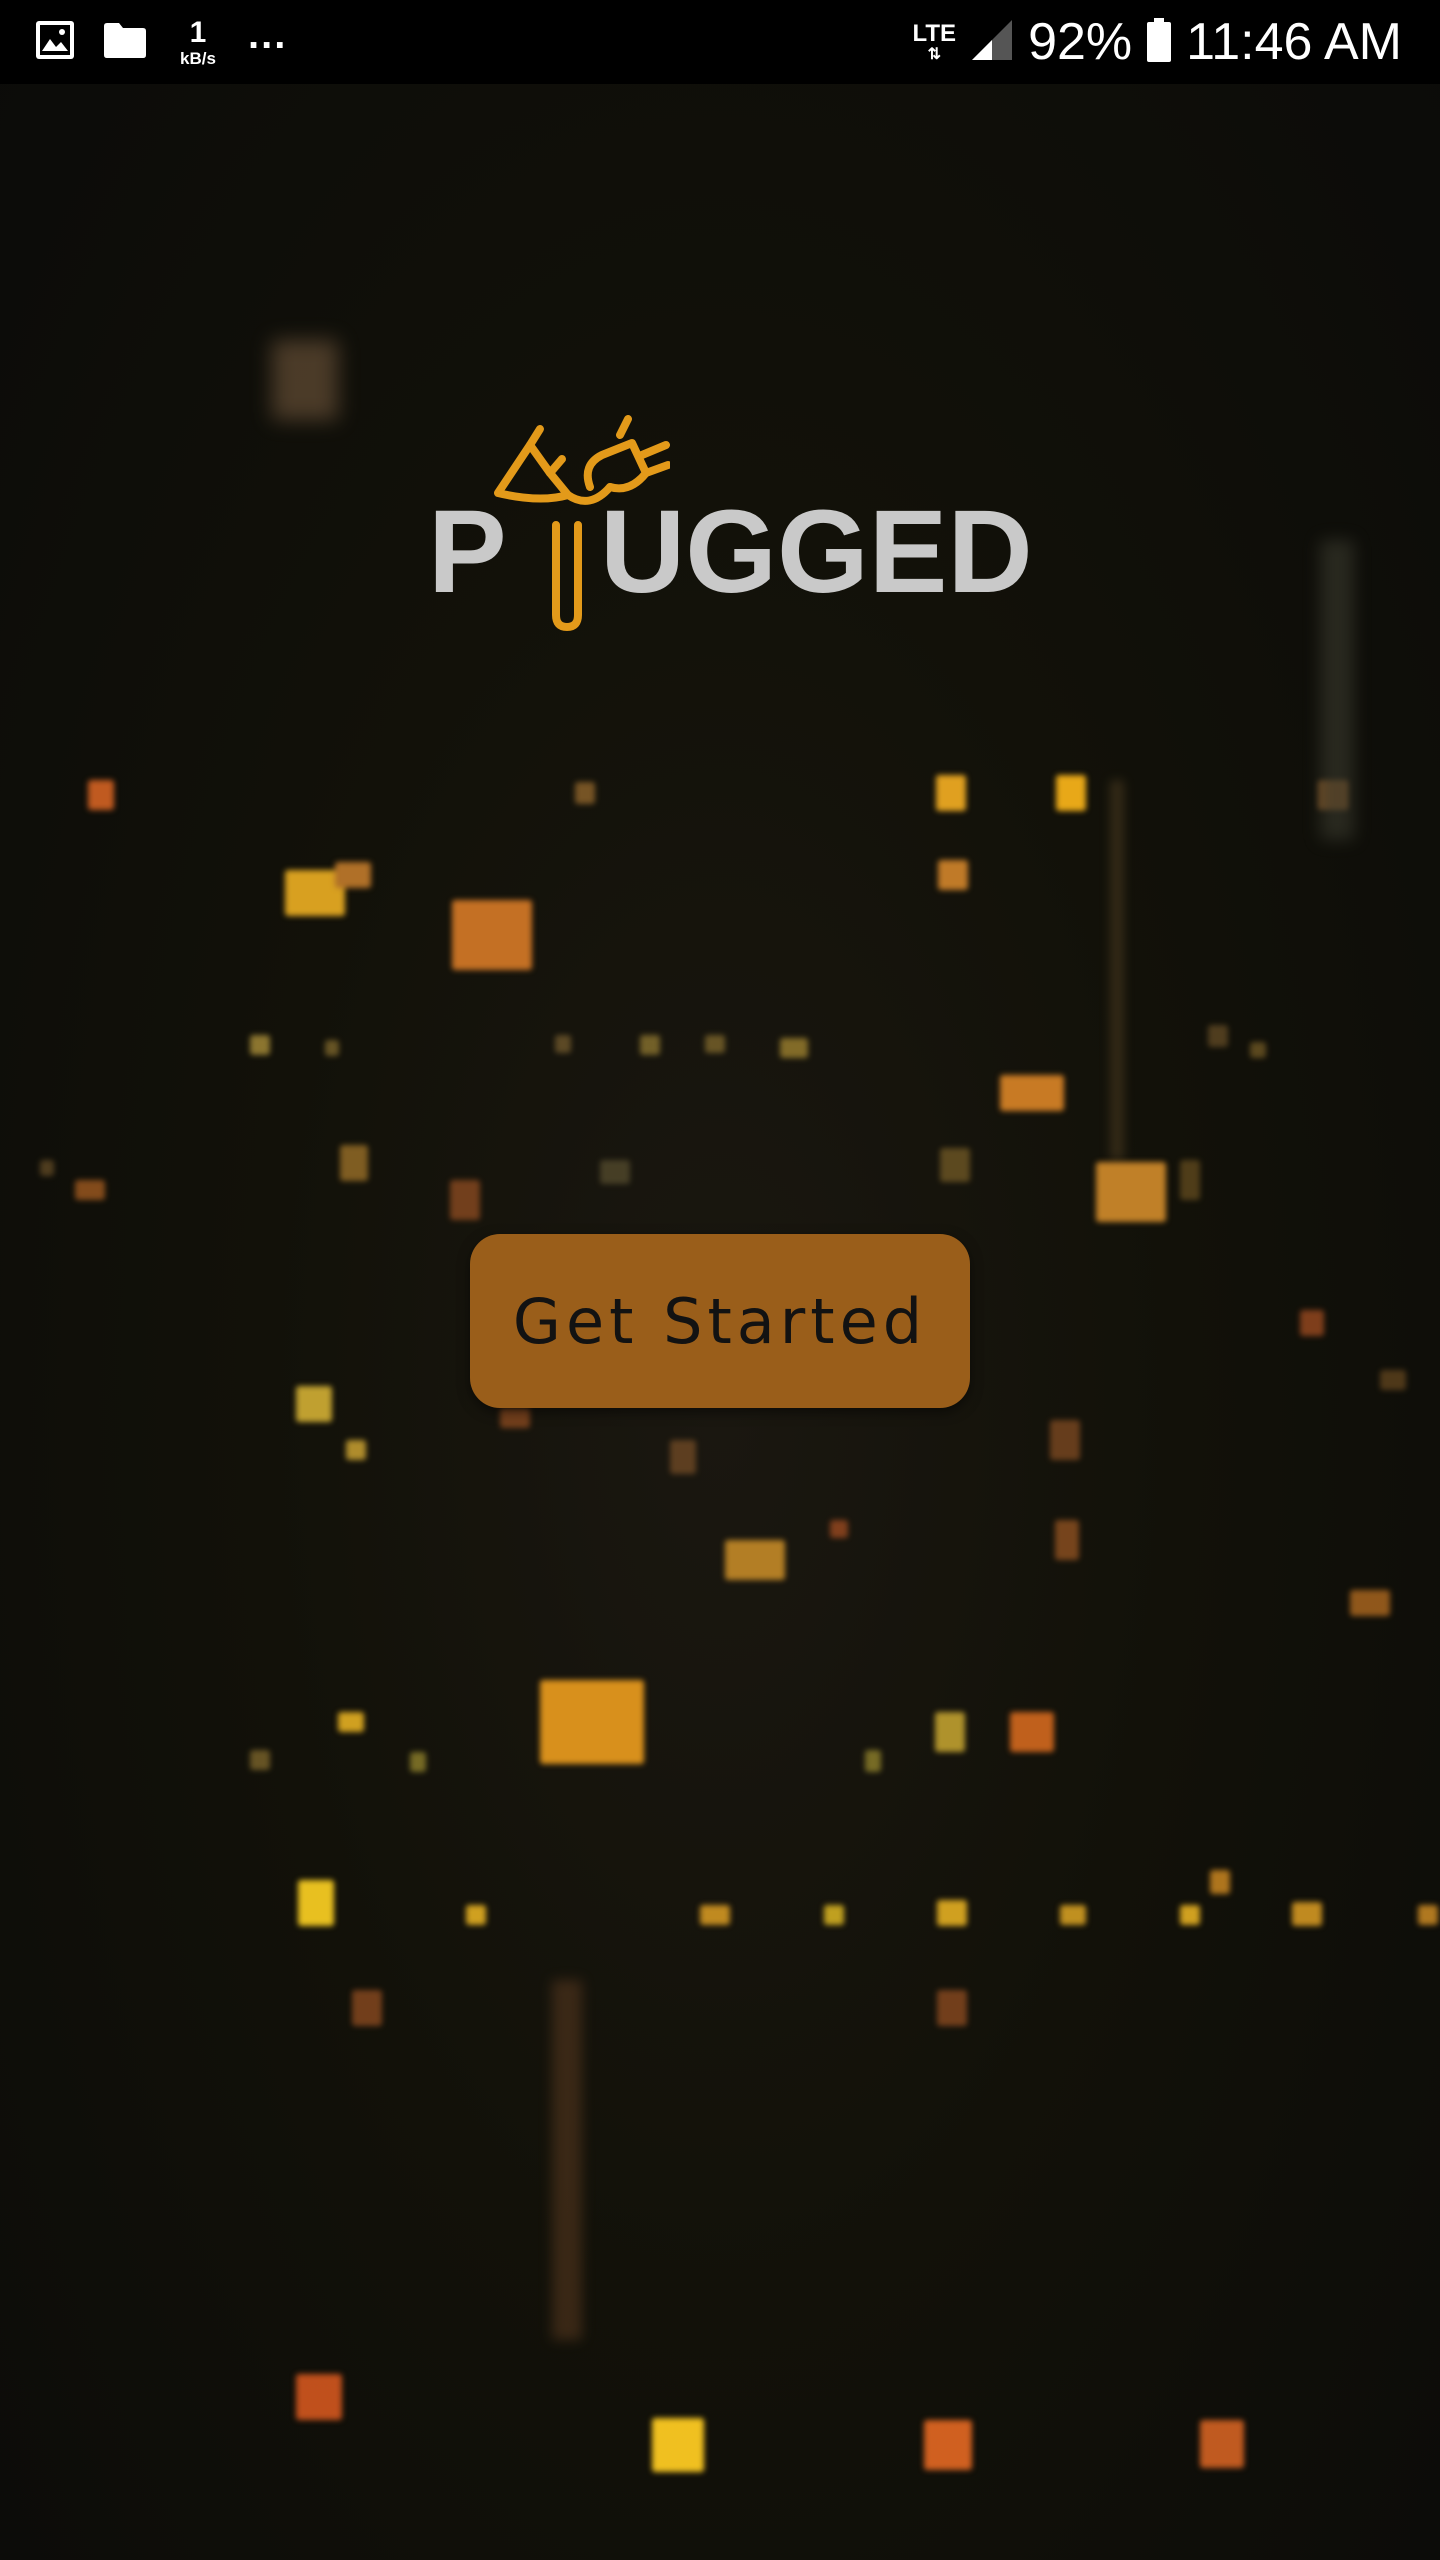 This screenshot has width=1440, height=2560. What do you see at coordinates (992, 42) in the screenshot?
I see `signal-icon` at bounding box center [992, 42].